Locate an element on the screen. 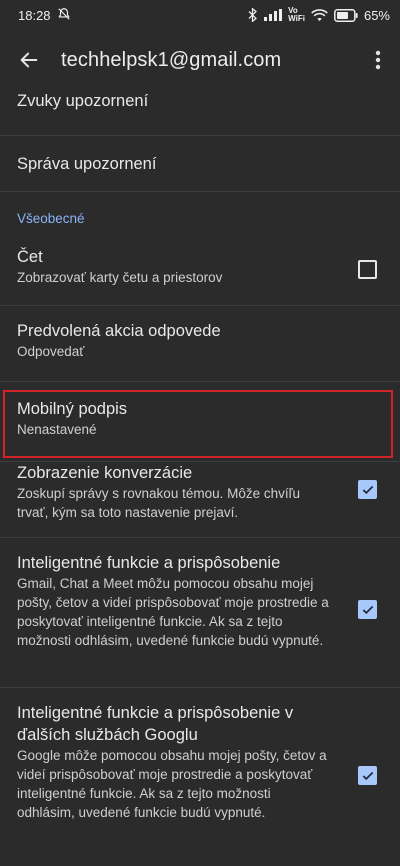 The image size is (400, 866). setting-notification-sounds: Zvuky upozornení is located at coordinates (200, 113).